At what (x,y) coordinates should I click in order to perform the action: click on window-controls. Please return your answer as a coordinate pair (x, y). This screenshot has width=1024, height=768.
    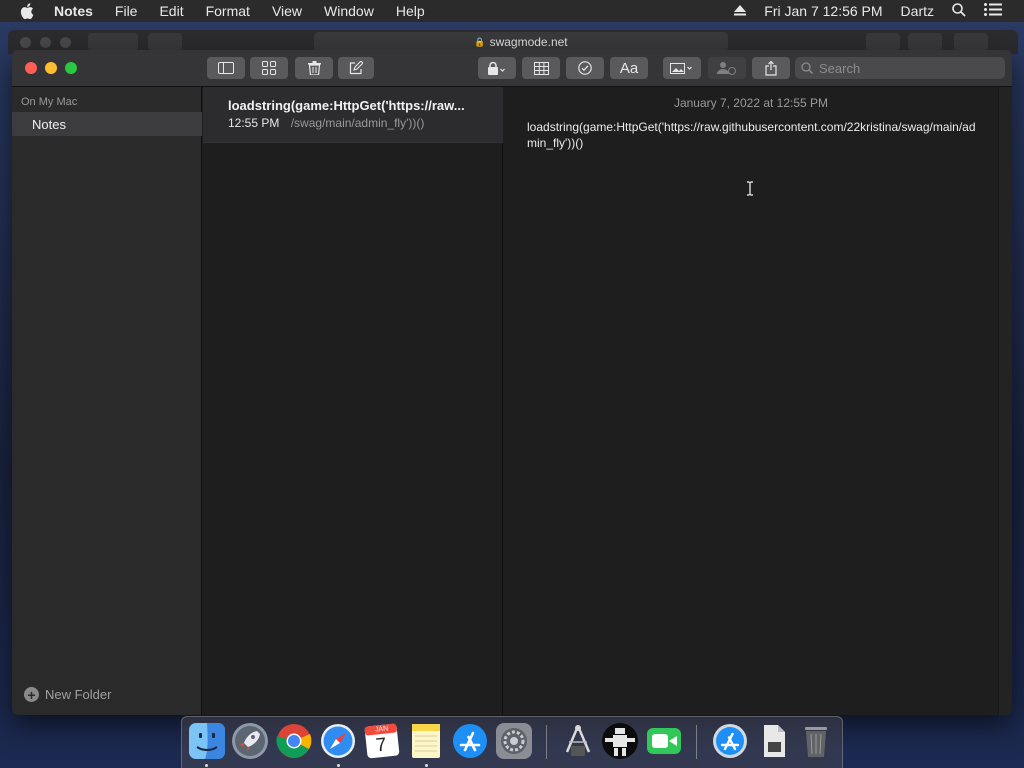
    Looking at the image, I should click on (55, 68).